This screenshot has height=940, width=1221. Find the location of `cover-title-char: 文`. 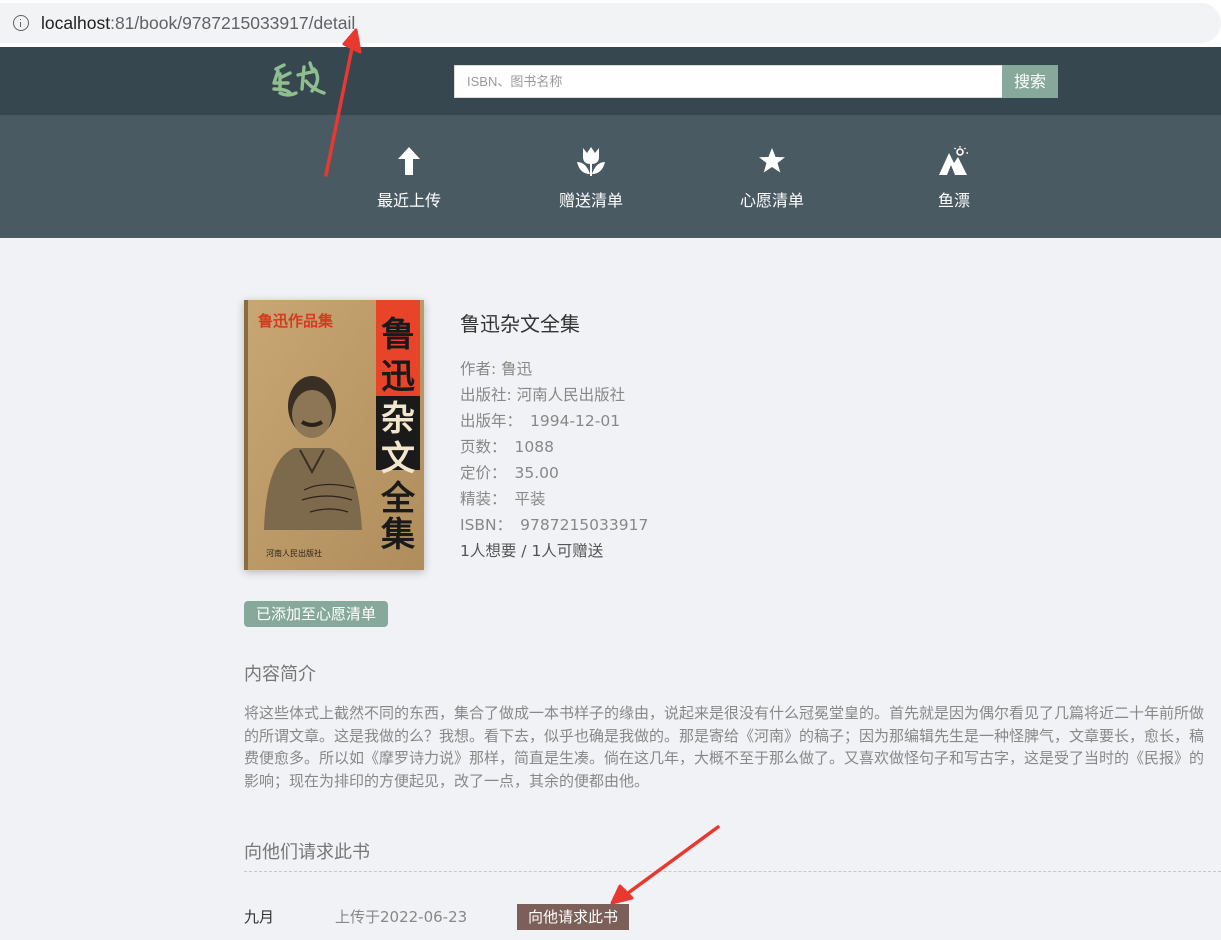

cover-title-char: 文 is located at coordinates (398, 459).